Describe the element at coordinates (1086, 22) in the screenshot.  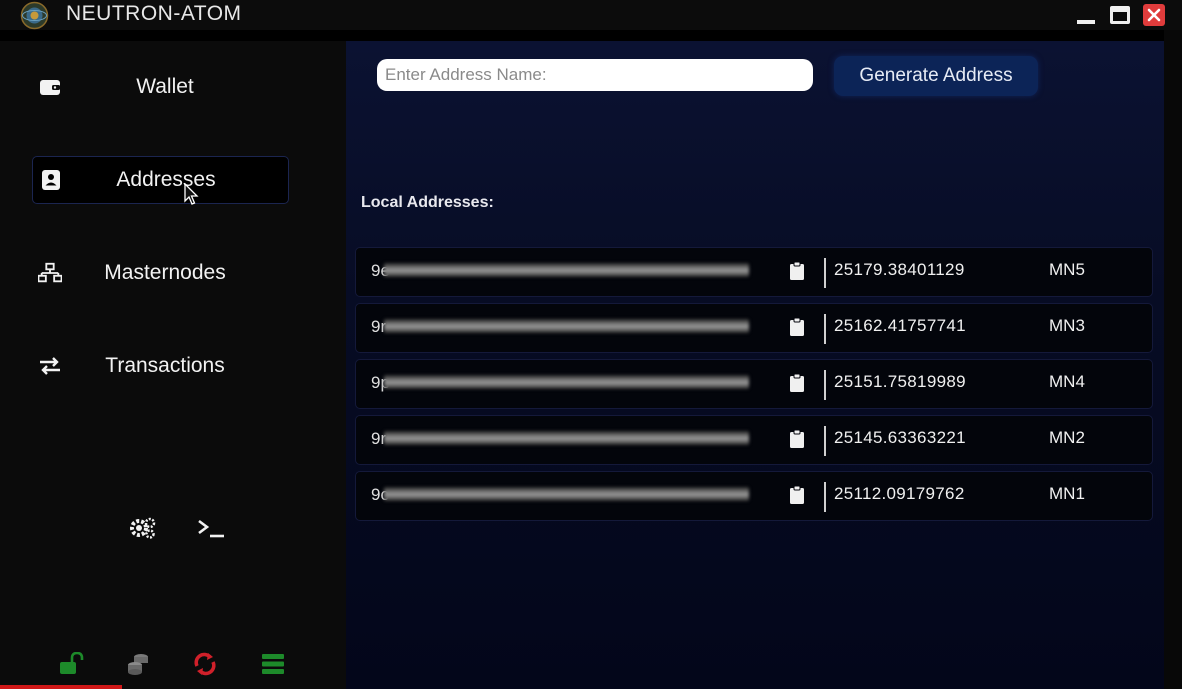
I see `minimize-icon` at that location.